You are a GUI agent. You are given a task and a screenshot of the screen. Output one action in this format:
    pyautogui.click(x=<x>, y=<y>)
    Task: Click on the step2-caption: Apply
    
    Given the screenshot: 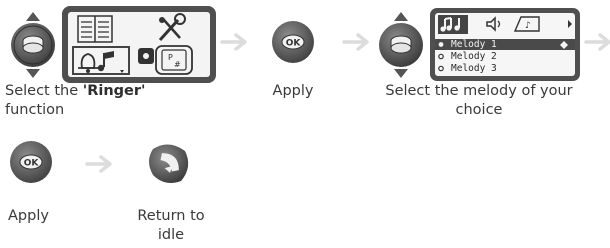 What is the action you would take?
    pyautogui.click(x=293, y=91)
    